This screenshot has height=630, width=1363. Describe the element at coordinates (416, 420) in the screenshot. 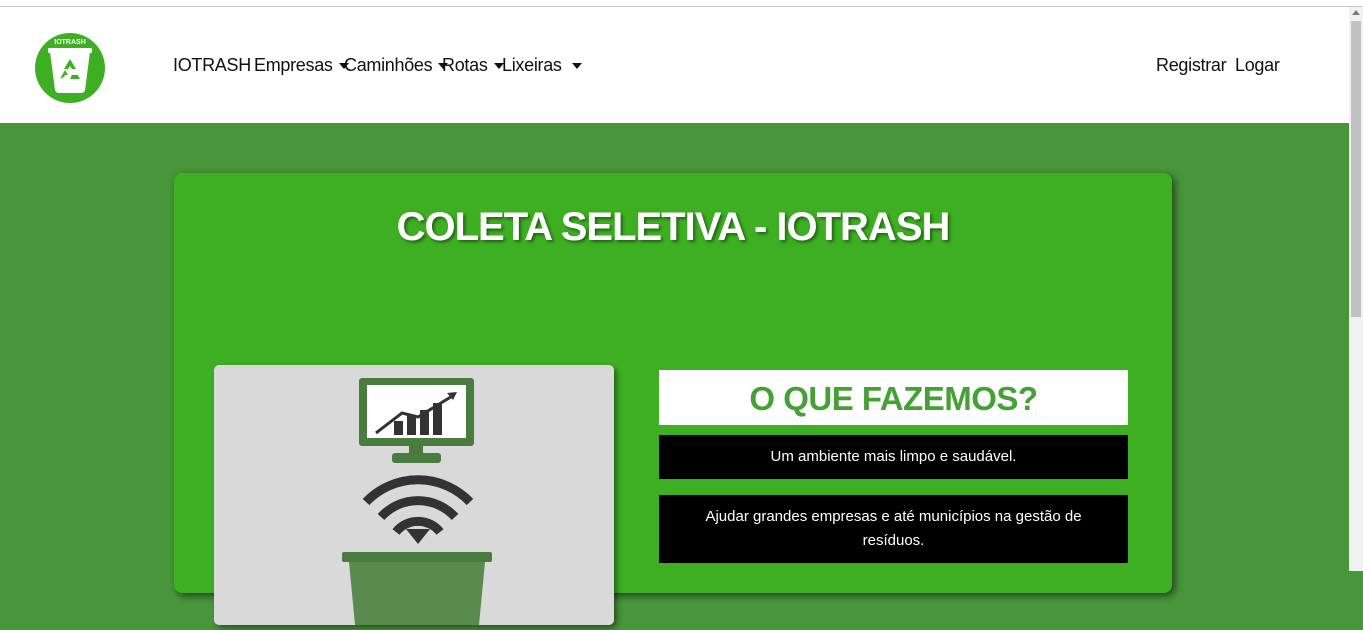

I see `monitor-chart-icon` at that location.